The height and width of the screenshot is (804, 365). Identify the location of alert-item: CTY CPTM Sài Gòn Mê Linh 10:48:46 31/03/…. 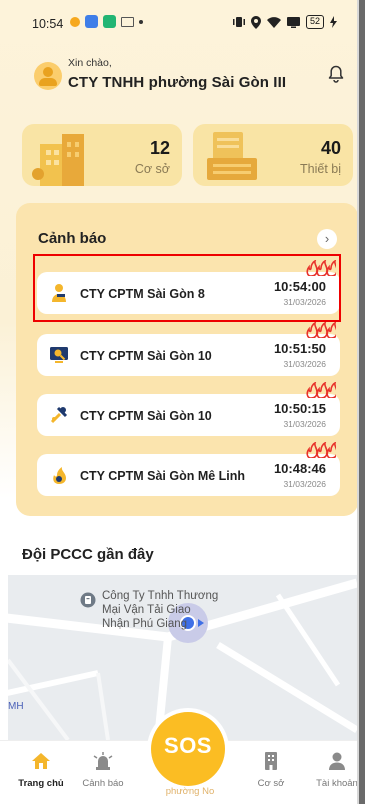
(188, 469).